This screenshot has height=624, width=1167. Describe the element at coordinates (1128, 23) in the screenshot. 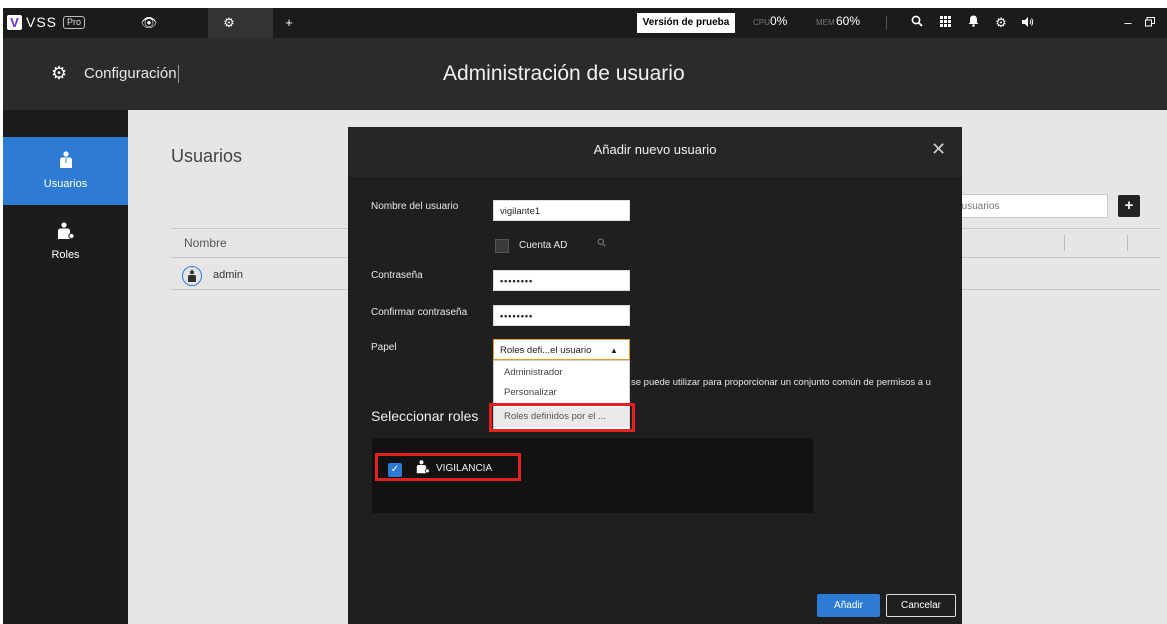

I see `minimize-icon: –` at that location.